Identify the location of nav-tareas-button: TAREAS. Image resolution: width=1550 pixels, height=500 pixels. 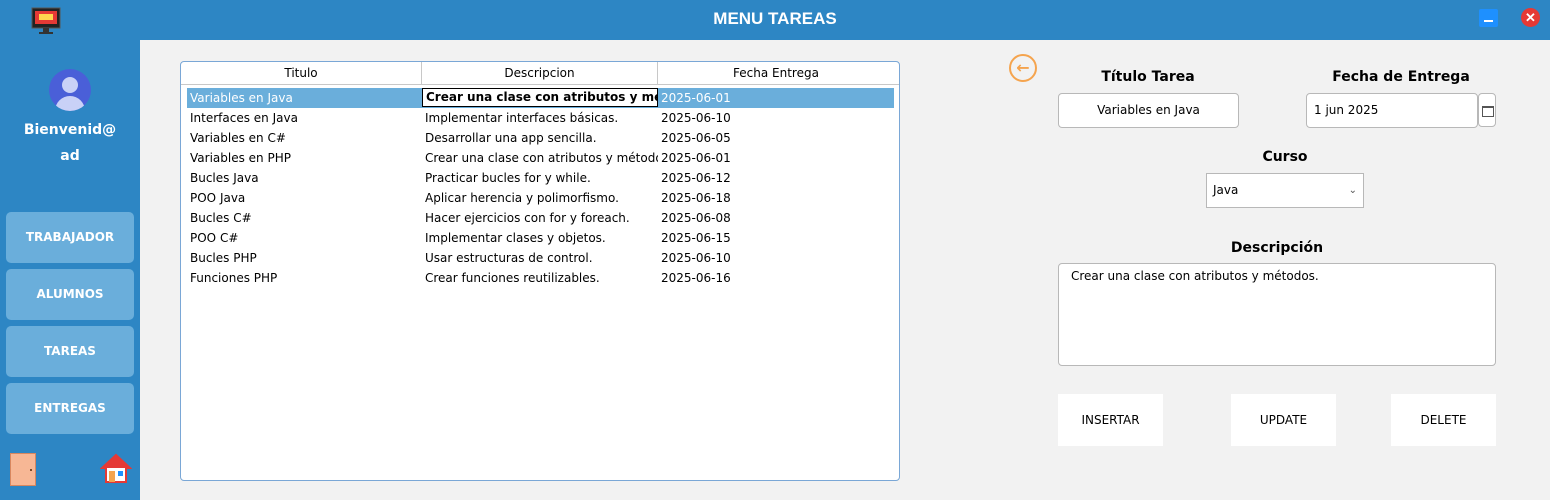
(70, 351).